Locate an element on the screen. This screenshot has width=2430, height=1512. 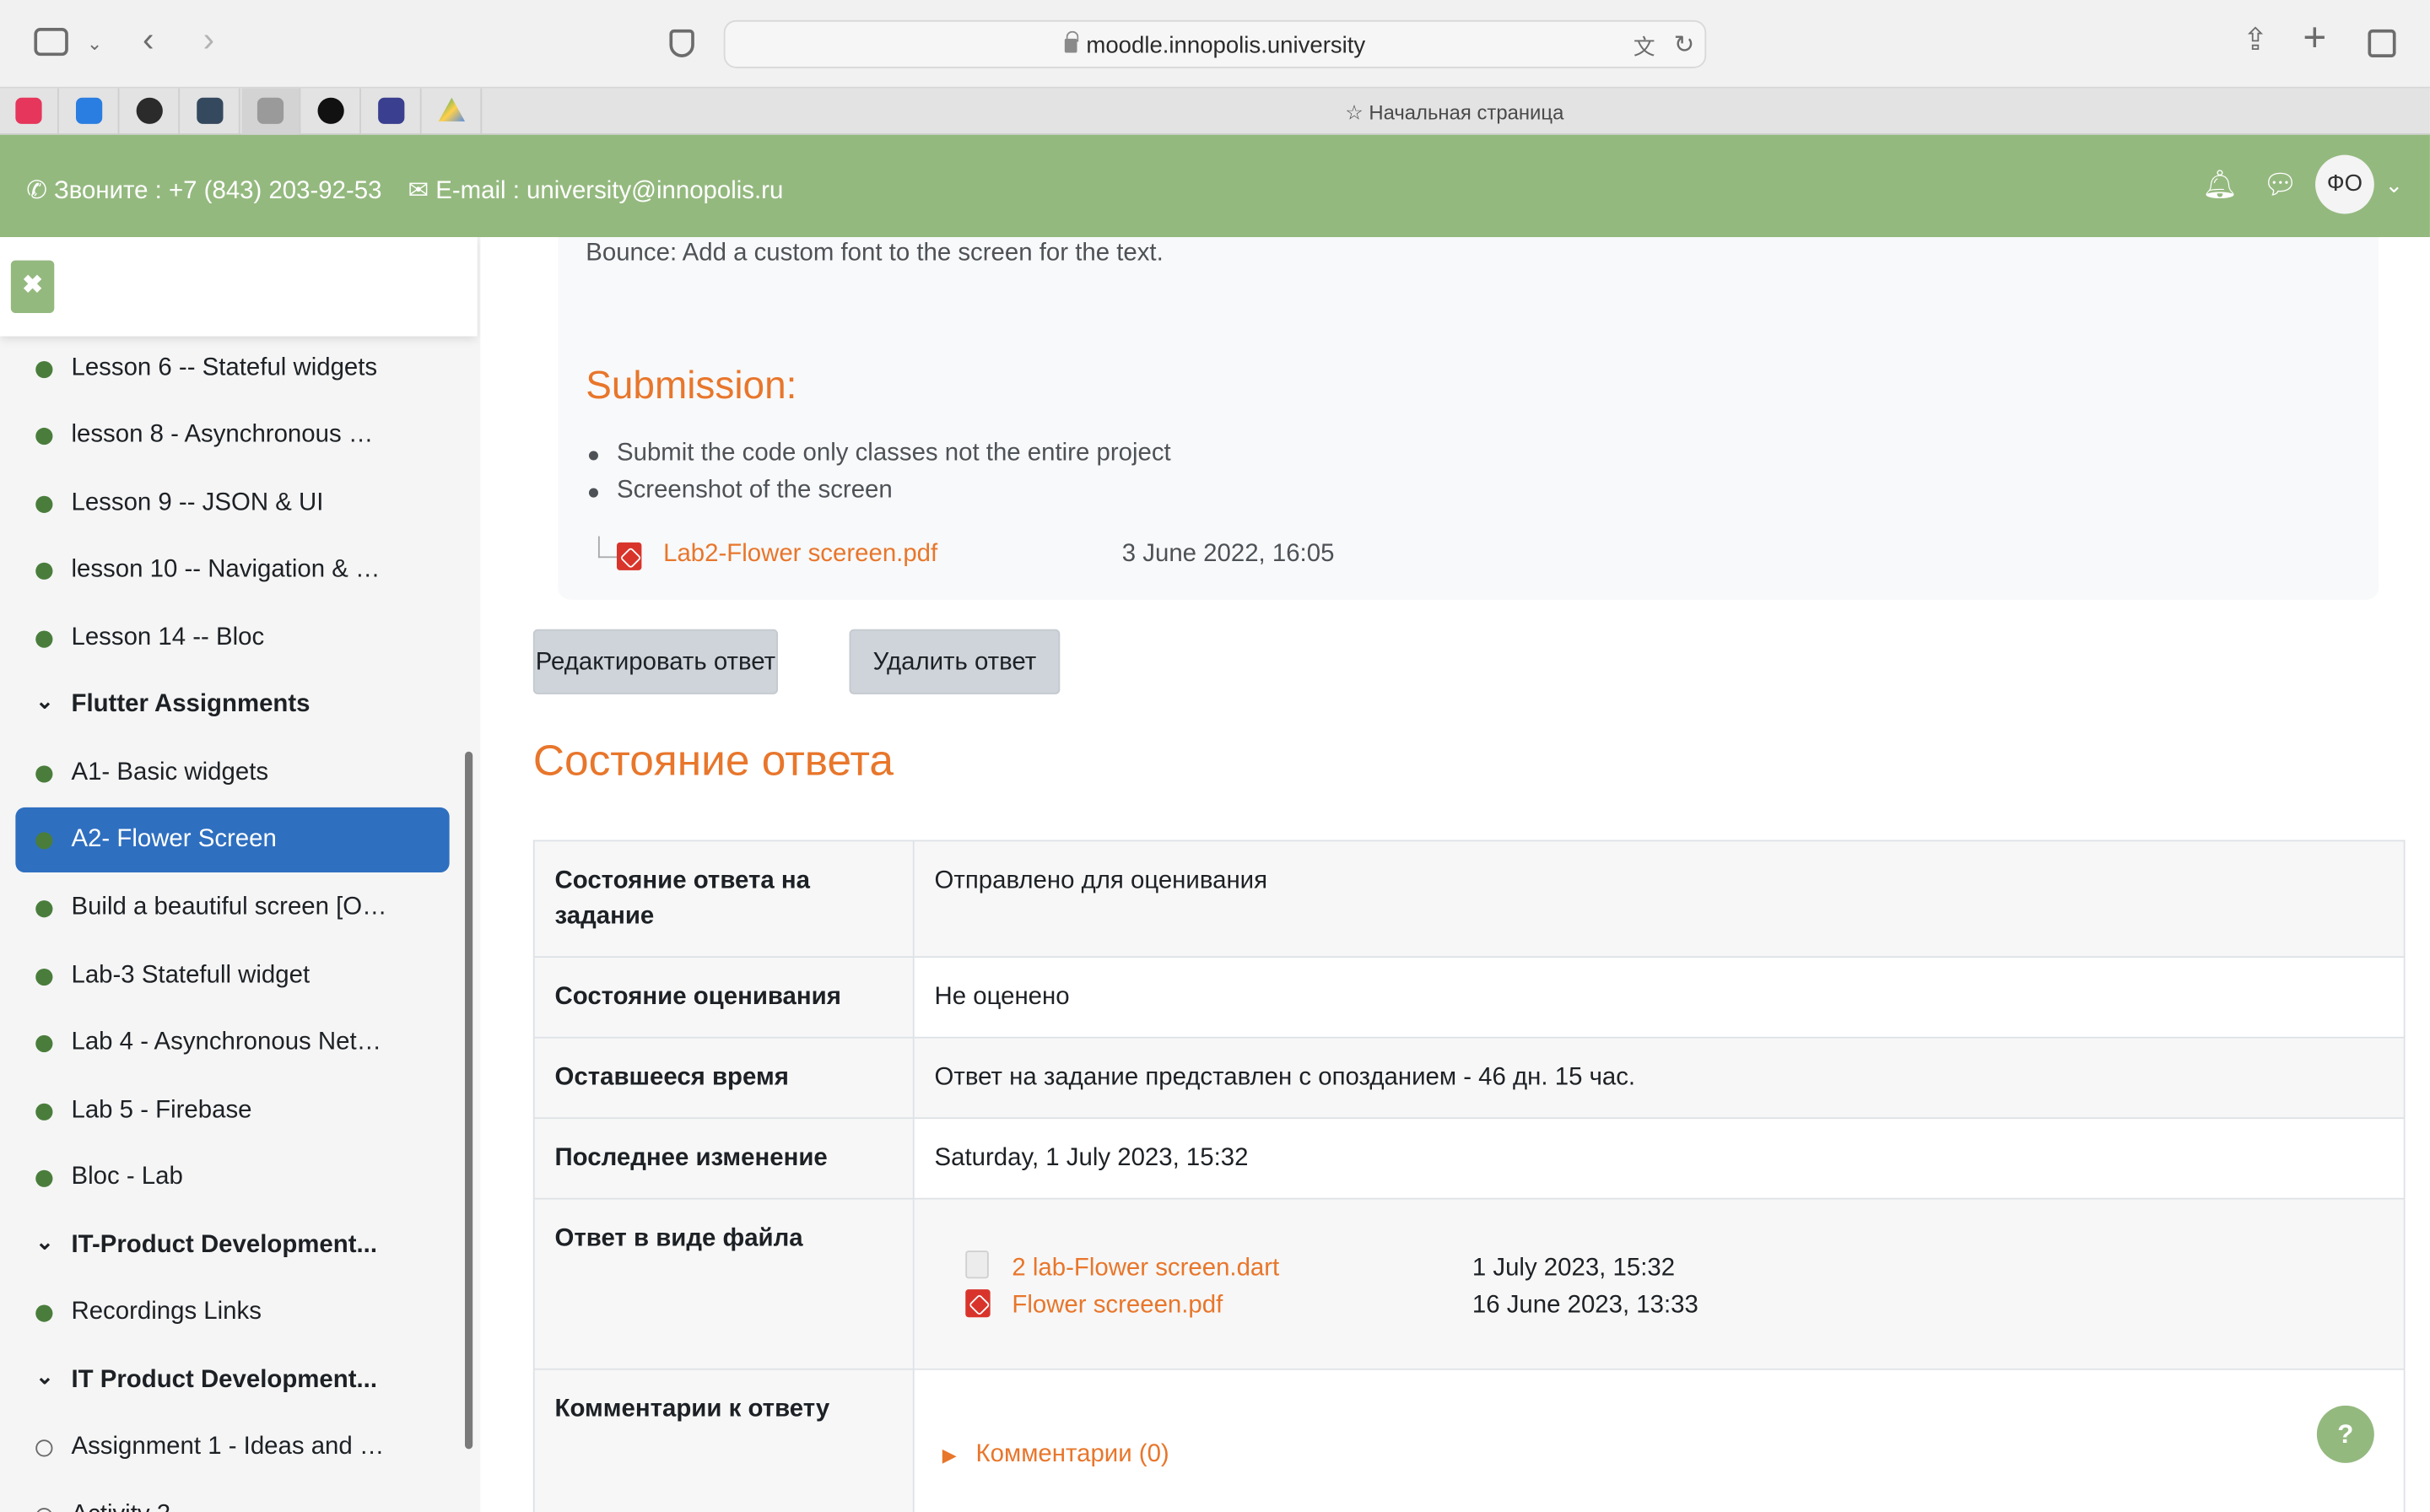
caret-right-icon: ▶ is located at coordinates (949, 1455).